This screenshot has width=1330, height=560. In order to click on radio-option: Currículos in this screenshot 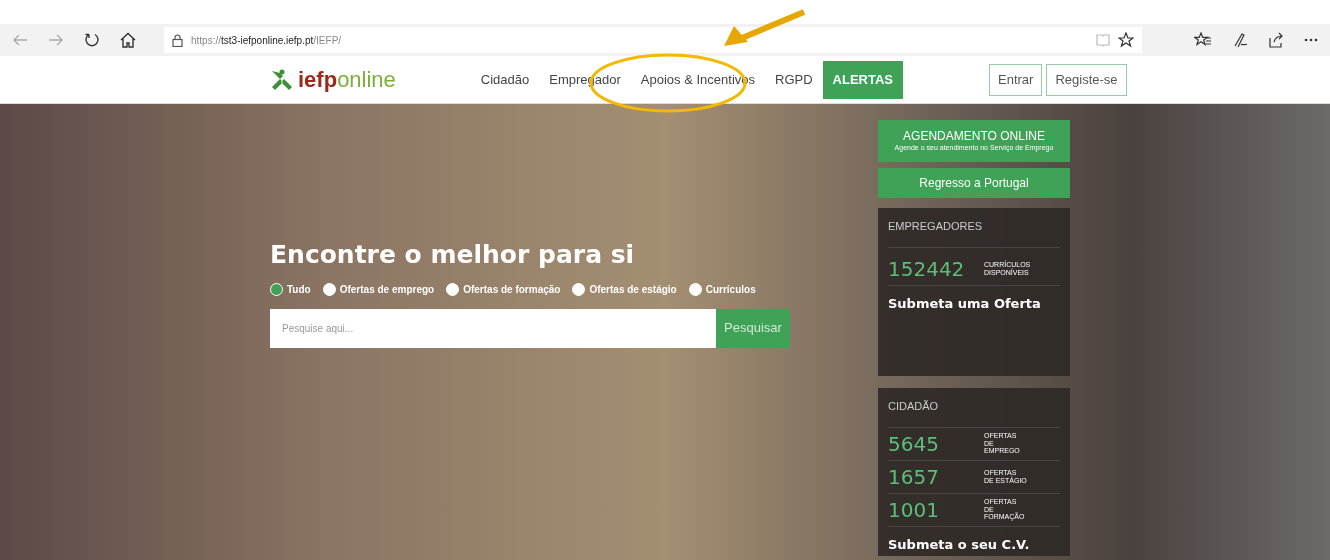, I will do `click(722, 289)`.